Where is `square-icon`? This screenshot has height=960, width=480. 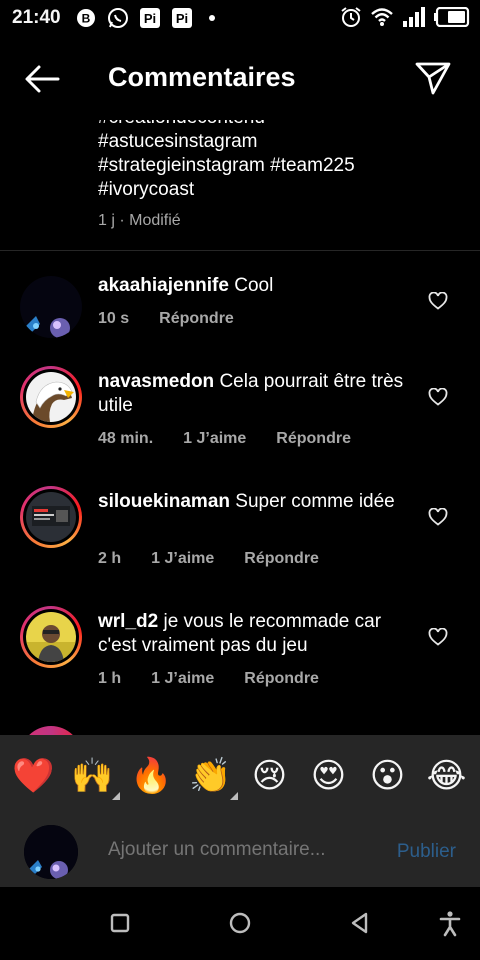
square-icon is located at coordinates (120, 923).